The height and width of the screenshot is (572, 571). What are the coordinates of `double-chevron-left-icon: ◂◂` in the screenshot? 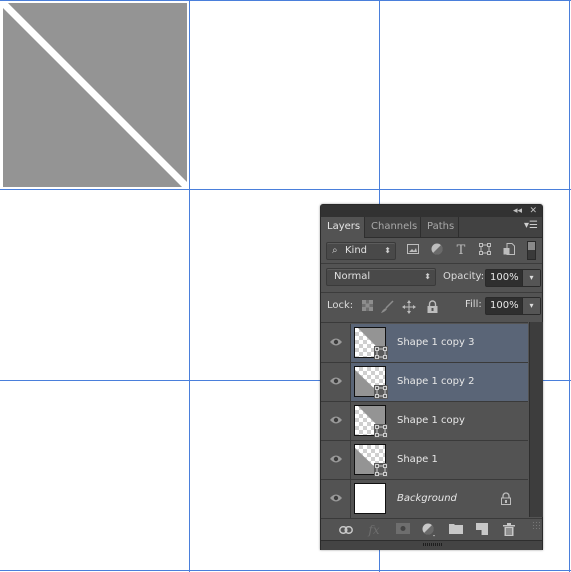 It's located at (517, 211).